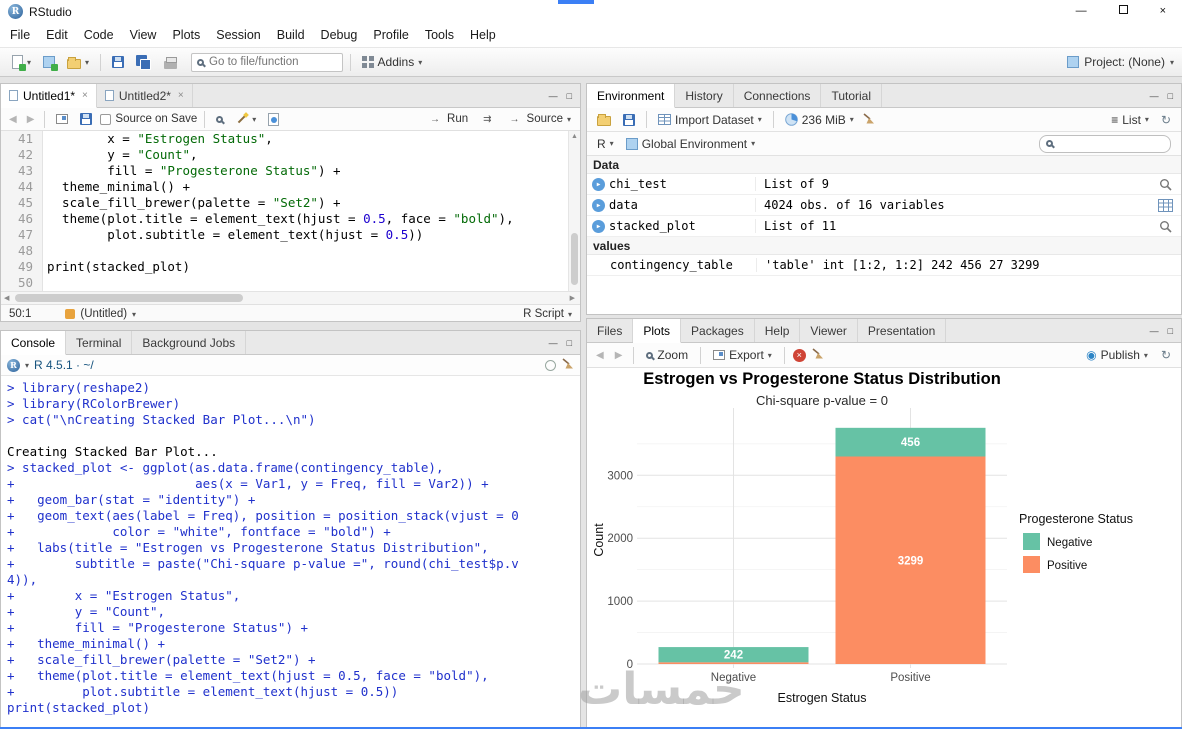 The image size is (1182, 729). Describe the element at coordinates (57, 35) in the screenshot. I see `menu-edit: Edit` at that location.